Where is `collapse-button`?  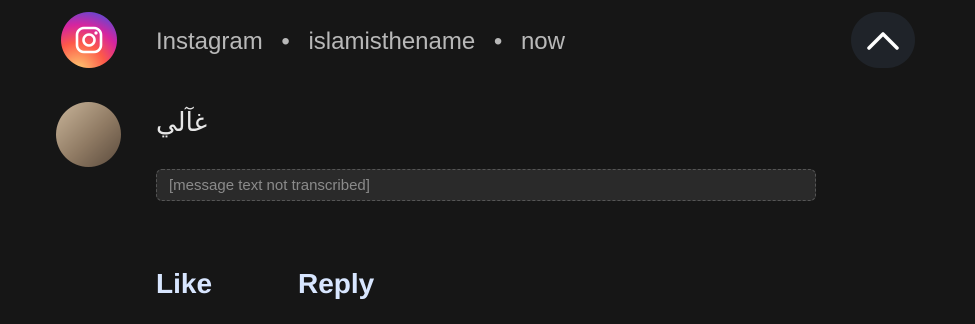
collapse-button is located at coordinates (883, 40).